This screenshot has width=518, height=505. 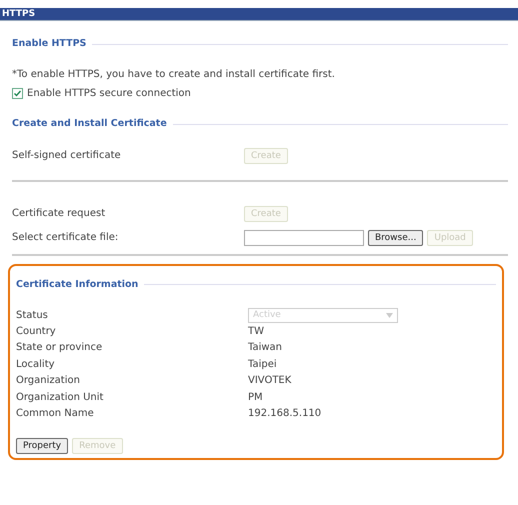 What do you see at coordinates (59, 214) in the screenshot?
I see `field-label: Certificate request` at bounding box center [59, 214].